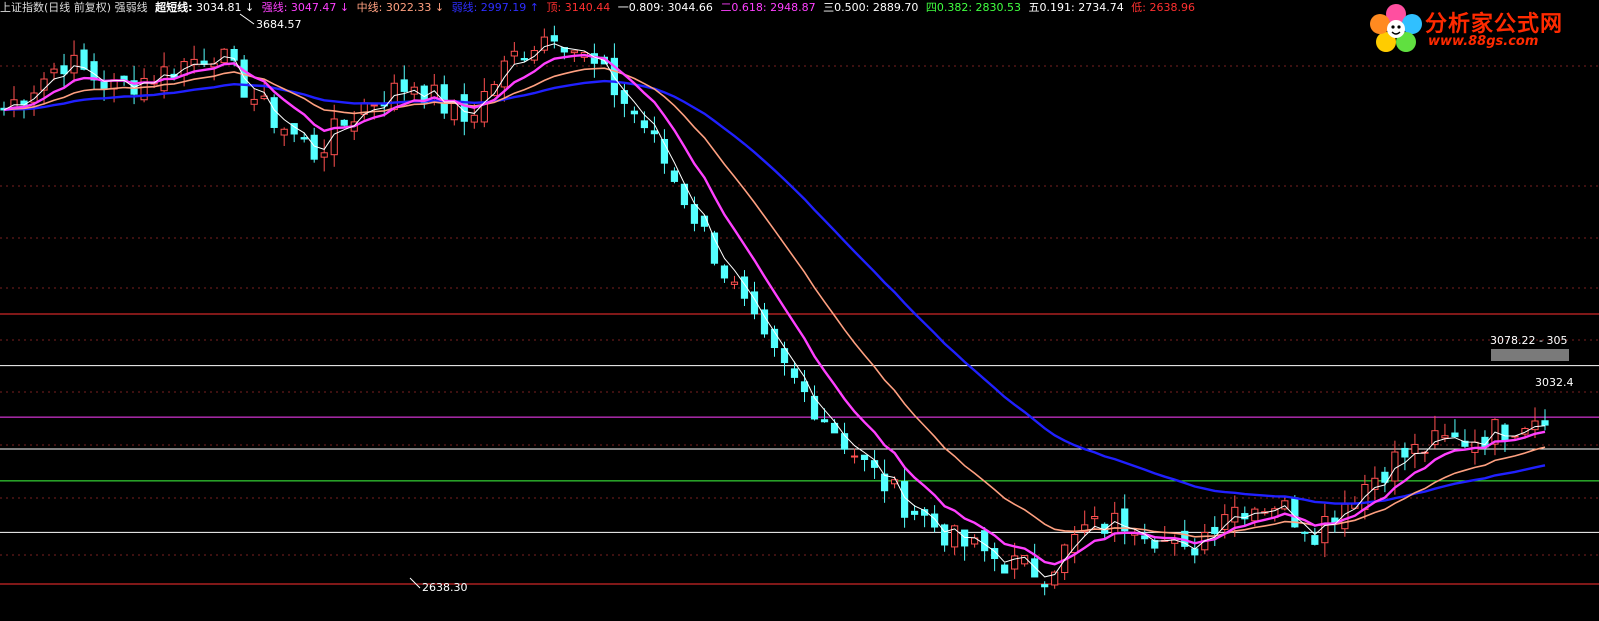  I want to click on fib1-label: 一0.809:, so click(640, 7).